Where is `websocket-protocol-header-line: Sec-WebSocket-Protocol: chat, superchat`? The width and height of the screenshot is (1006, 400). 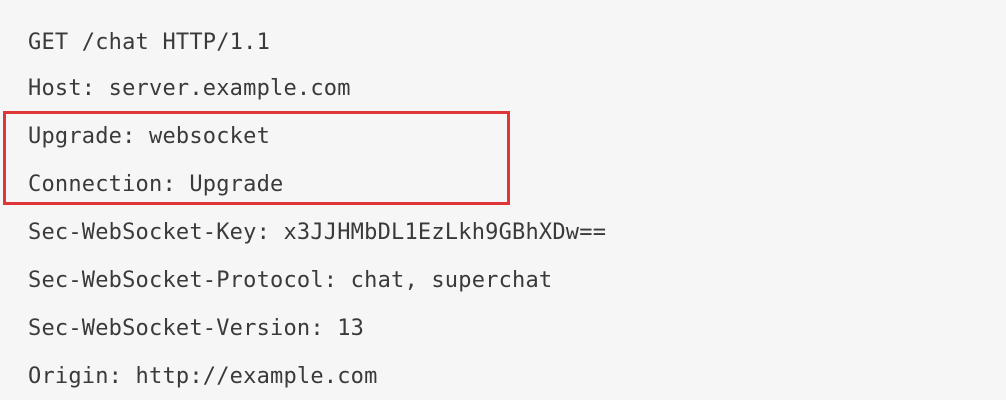
websocket-protocol-header-line: Sec-WebSocket-Protocol: chat, superchat is located at coordinates (290, 280).